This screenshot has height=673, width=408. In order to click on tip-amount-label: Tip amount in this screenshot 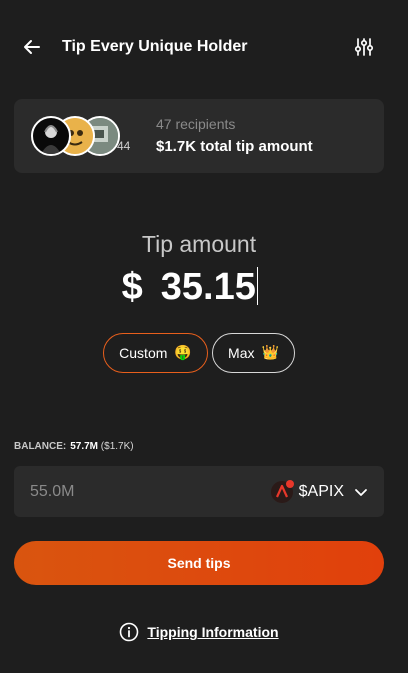, I will do `click(199, 244)`.